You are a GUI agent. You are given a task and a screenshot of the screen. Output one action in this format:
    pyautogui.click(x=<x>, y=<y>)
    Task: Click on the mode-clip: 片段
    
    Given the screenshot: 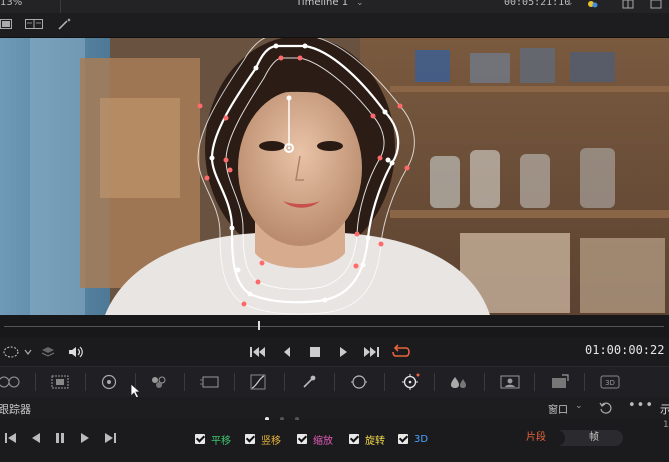 What is the action you would take?
    pyautogui.click(x=536, y=438)
    